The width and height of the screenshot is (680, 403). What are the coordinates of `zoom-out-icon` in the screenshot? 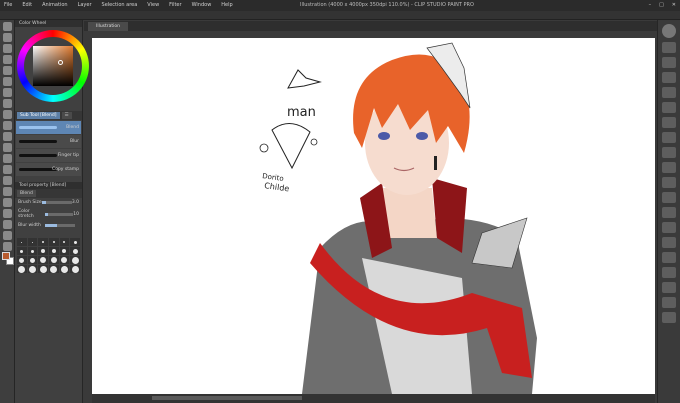 It's located at (669, 287).